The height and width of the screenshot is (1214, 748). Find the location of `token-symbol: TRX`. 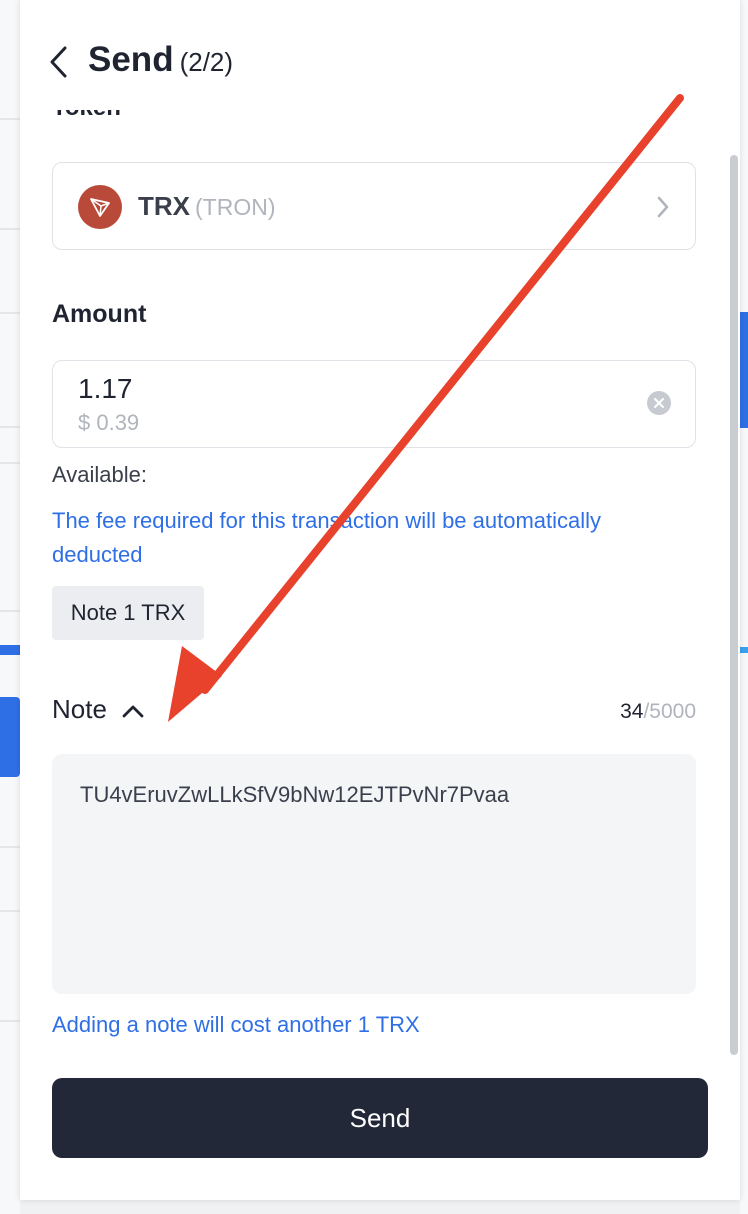

token-symbol: TRX is located at coordinates (164, 206).